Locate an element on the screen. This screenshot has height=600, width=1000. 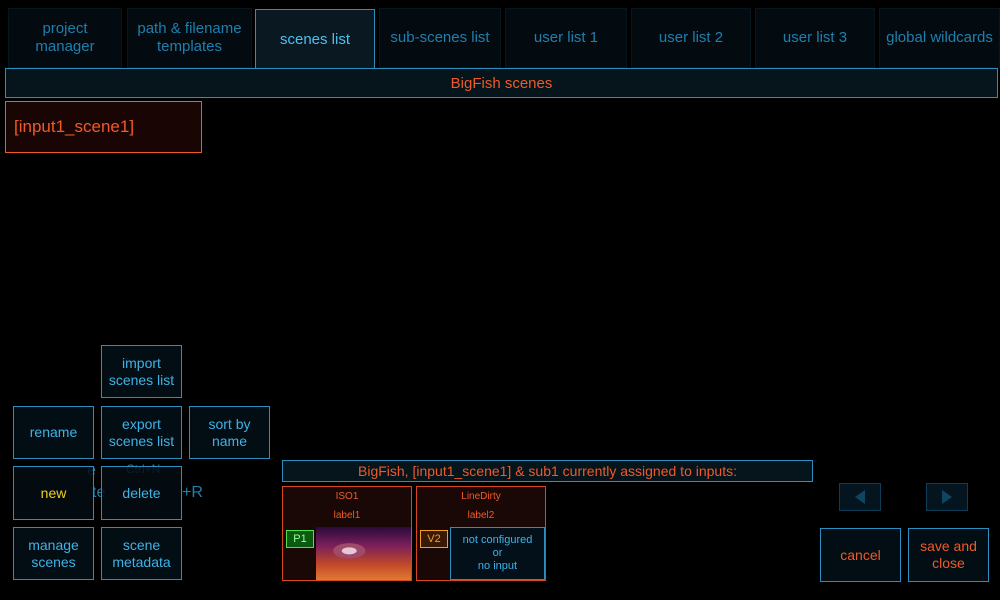
tab-sub-scenes-list: sub-scenes list is located at coordinates (440, 38).